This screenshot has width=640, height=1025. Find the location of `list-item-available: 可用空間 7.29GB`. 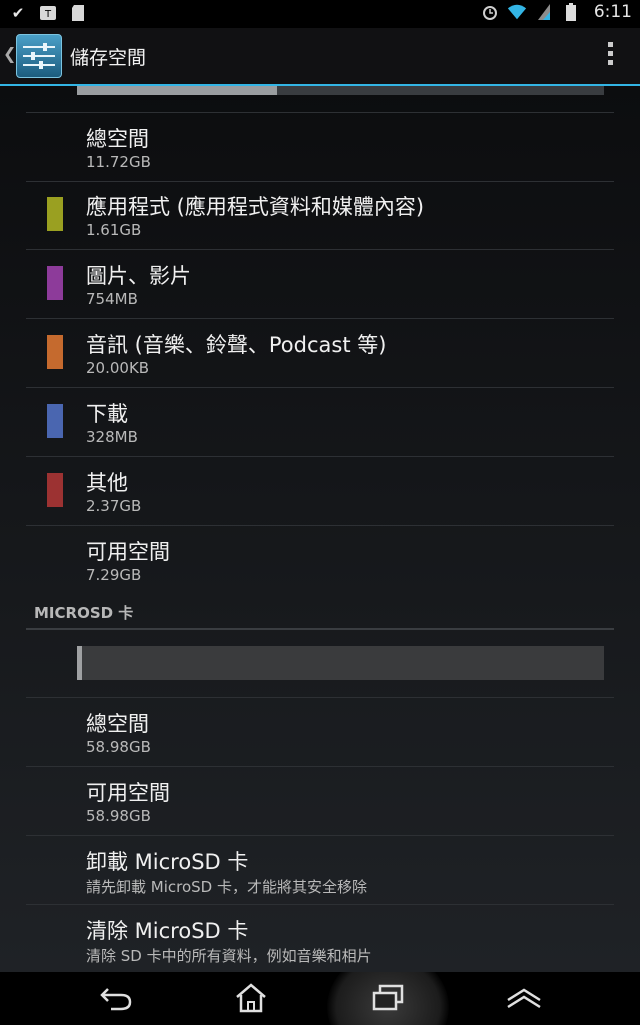

list-item-available: 可用空間 7.29GB is located at coordinates (320, 560).